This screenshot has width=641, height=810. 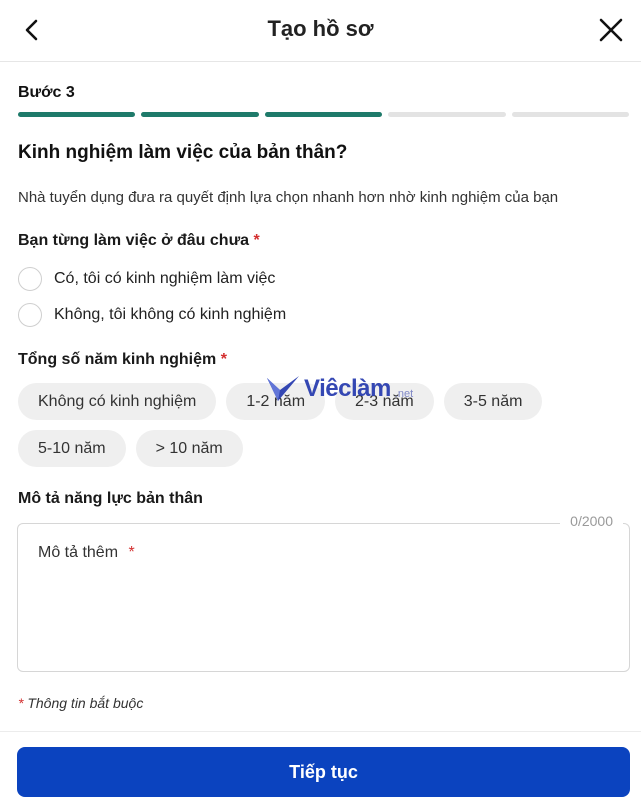 What do you see at coordinates (110, 498) in the screenshot?
I see `self-description-label: Mô tả năng lực bản thân` at bounding box center [110, 498].